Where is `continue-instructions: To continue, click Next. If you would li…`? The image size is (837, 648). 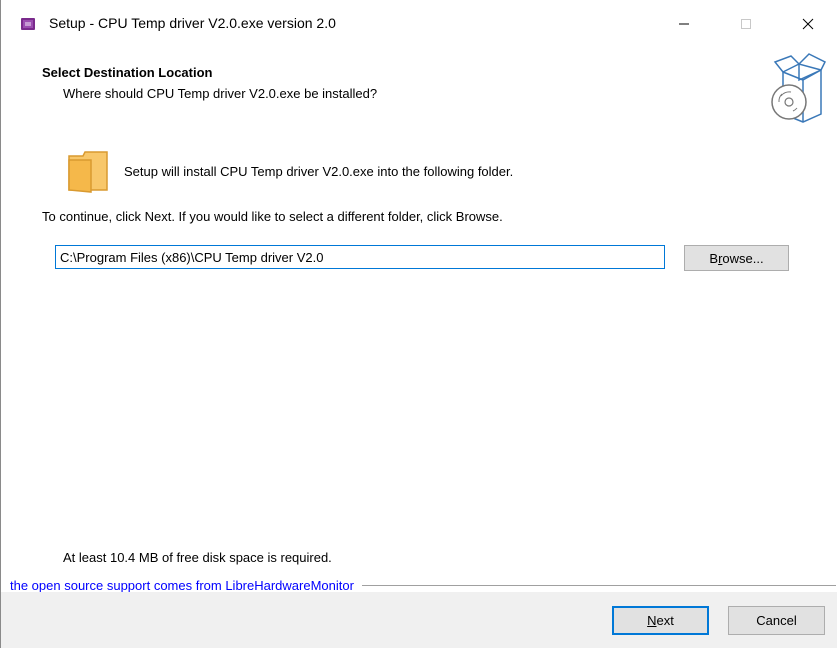
continue-instructions: To continue, click Next. If you would li… is located at coordinates (272, 216).